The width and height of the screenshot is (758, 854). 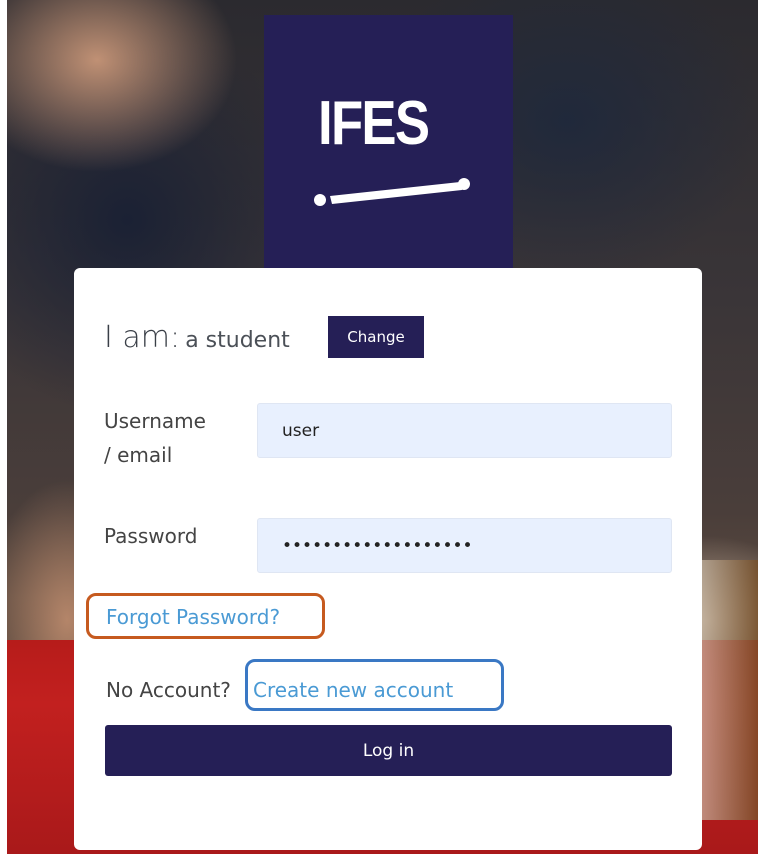 I want to click on username-label: Username / email, so click(x=155, y=438).